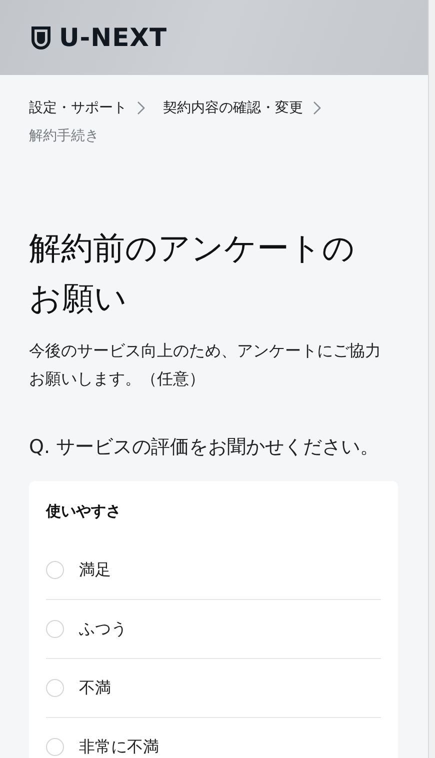 This screenshot has height=758, width=435. What do you see at coordinates (204, 447) in the screenshot?
I see `question-text: Q. サービスの評価をお聞かせください。` at bounding box center [204, 447].